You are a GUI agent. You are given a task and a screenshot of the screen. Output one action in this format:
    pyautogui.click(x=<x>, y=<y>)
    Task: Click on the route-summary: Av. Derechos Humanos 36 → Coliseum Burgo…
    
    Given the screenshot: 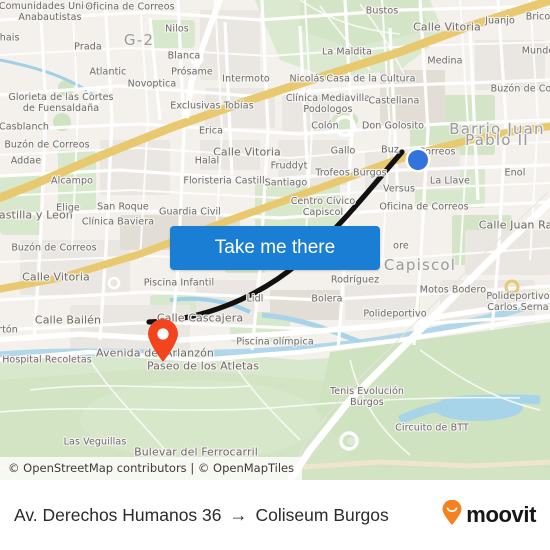 What is the action you would take?
    pyautogui.click(x=201, y=515)
    